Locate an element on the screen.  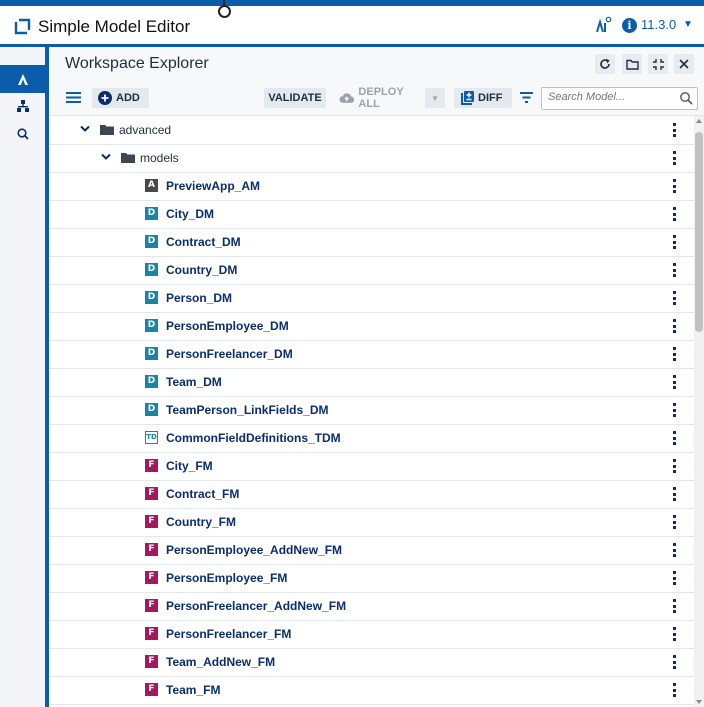
close-icon is located at coordinates (684, 64).